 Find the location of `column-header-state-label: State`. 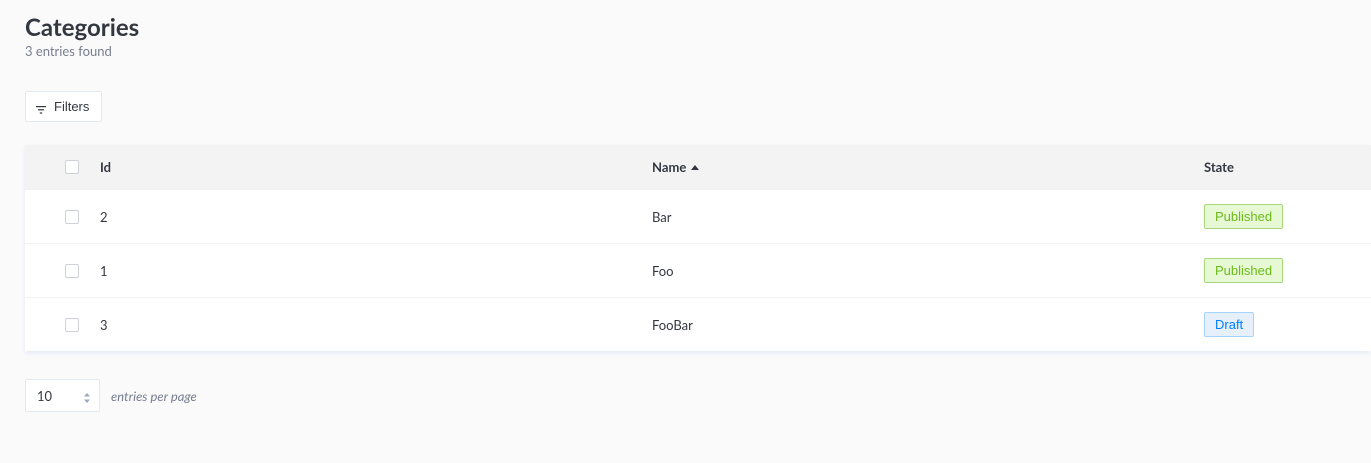

column-header-state-label: State is located at coordinates (1219, 167).